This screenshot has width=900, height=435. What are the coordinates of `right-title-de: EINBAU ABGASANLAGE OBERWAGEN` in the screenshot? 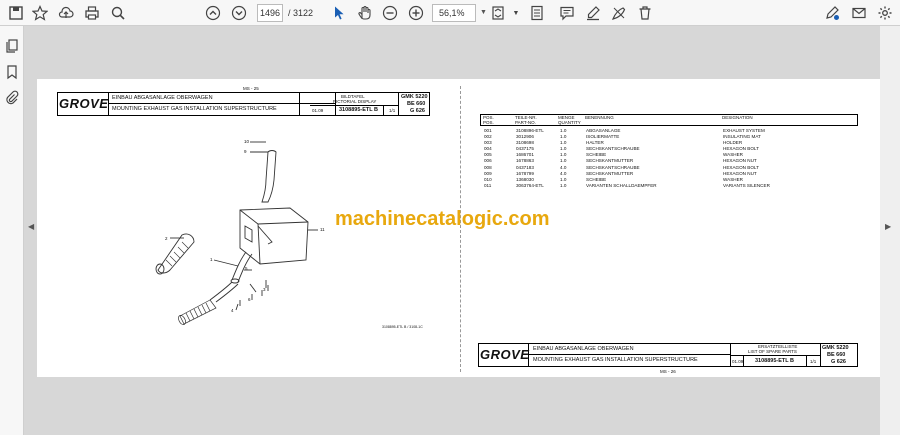 It's located at (583, 349).